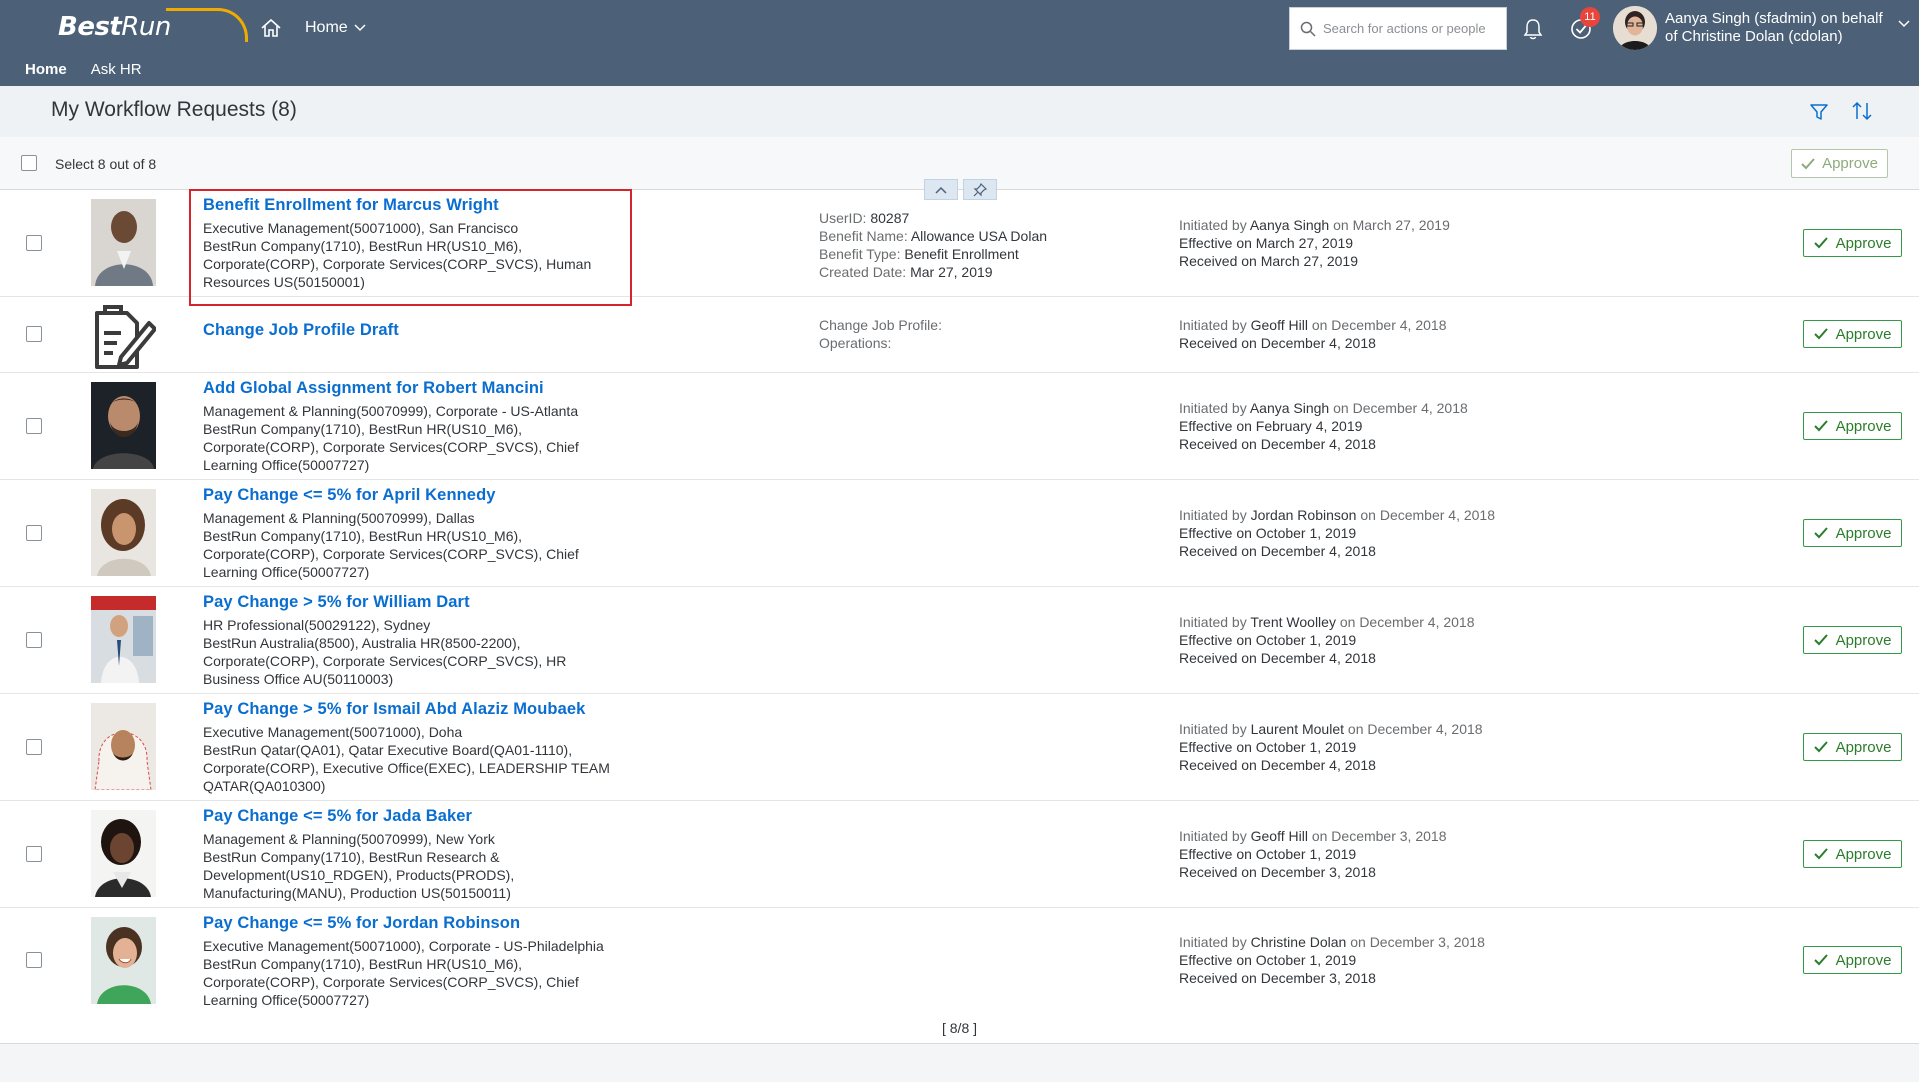  Describe the element at coordinates (271, 28) in the screenshot. I see `home-icon` at that location.